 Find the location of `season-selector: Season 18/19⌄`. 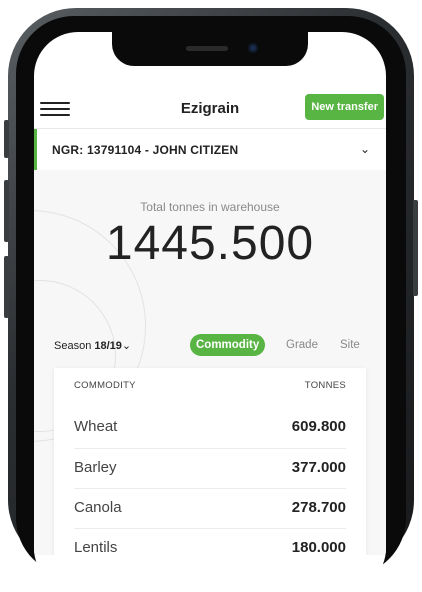

season-selector: Season 18/19⌄ is located at coordinates (92, 345).